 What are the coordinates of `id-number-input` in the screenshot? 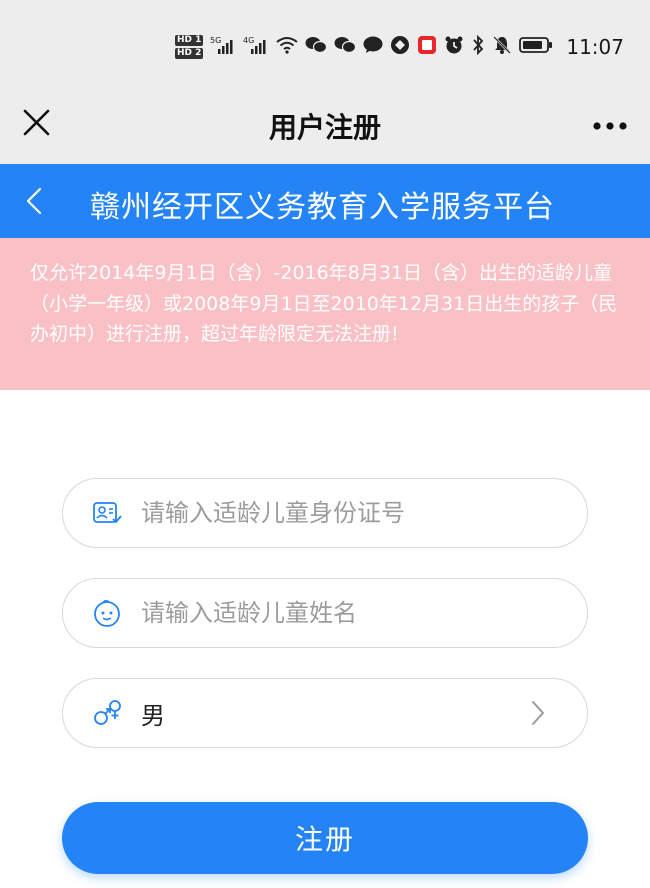 It's located at (364, 513).